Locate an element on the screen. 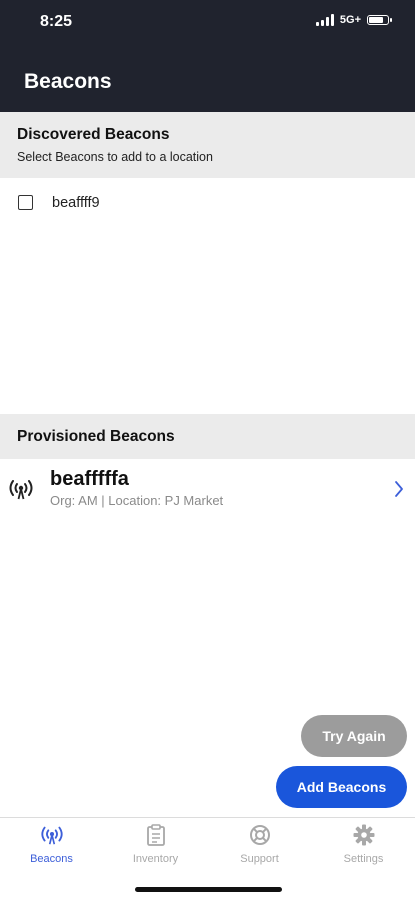 Image resolution: width=415 pixels, height=901 pixels. tab-inventory-label: Inventory is located at coordinates (155, 859).